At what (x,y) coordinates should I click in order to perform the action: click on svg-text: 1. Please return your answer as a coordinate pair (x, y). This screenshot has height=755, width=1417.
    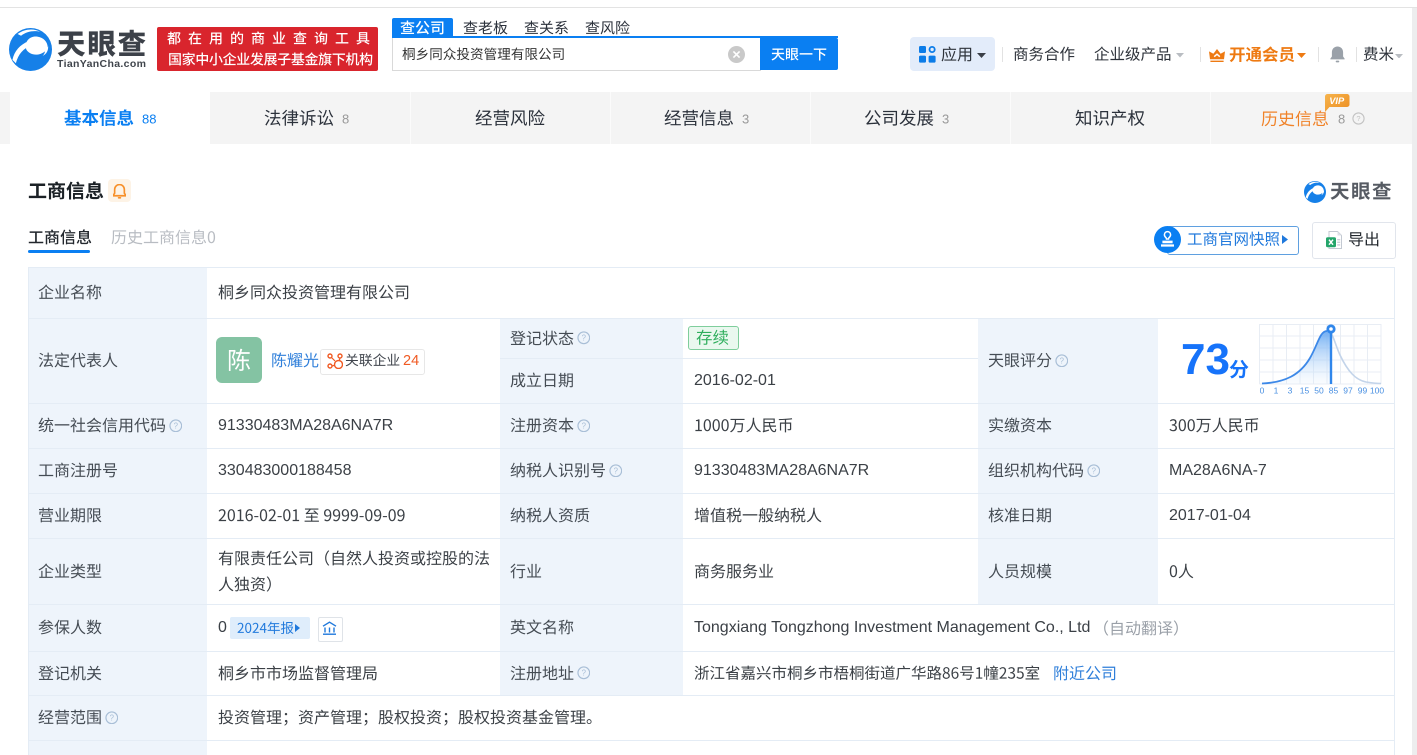
    Looking at the image, I should click on (1276, 391).